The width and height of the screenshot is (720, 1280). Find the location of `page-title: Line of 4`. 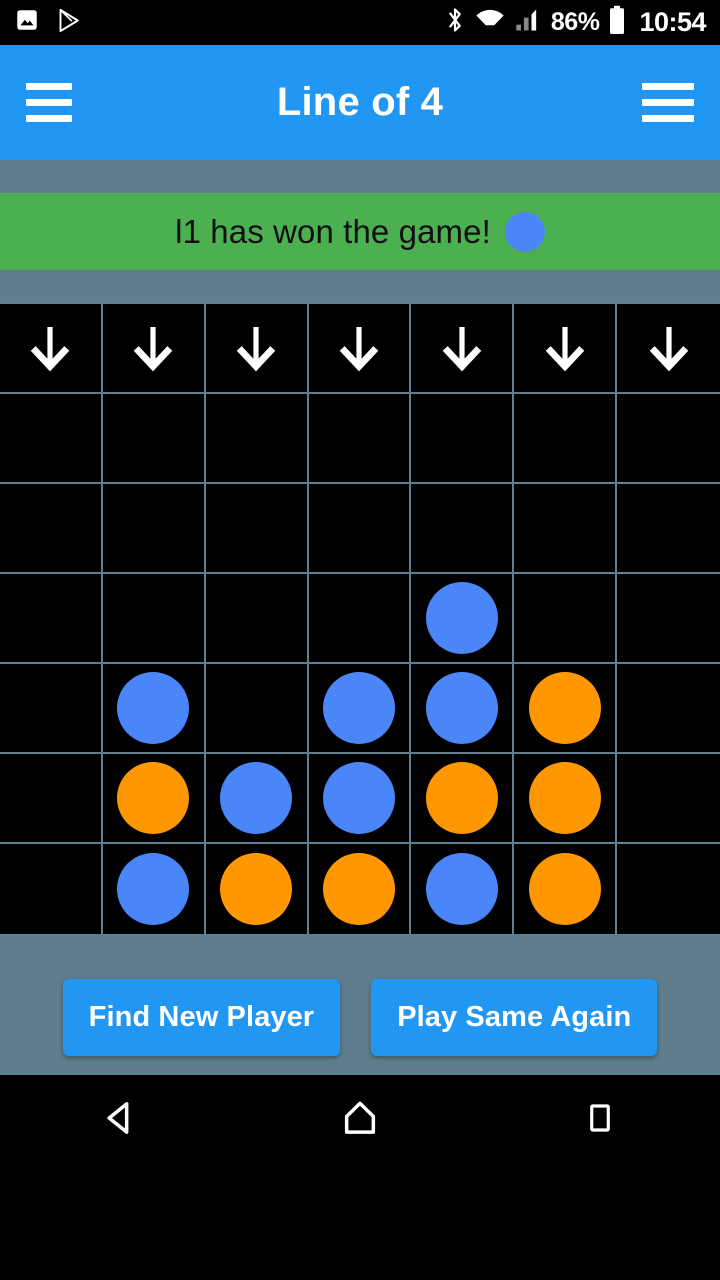

page-title: Line of 4 is located at coordinates (360, 102).